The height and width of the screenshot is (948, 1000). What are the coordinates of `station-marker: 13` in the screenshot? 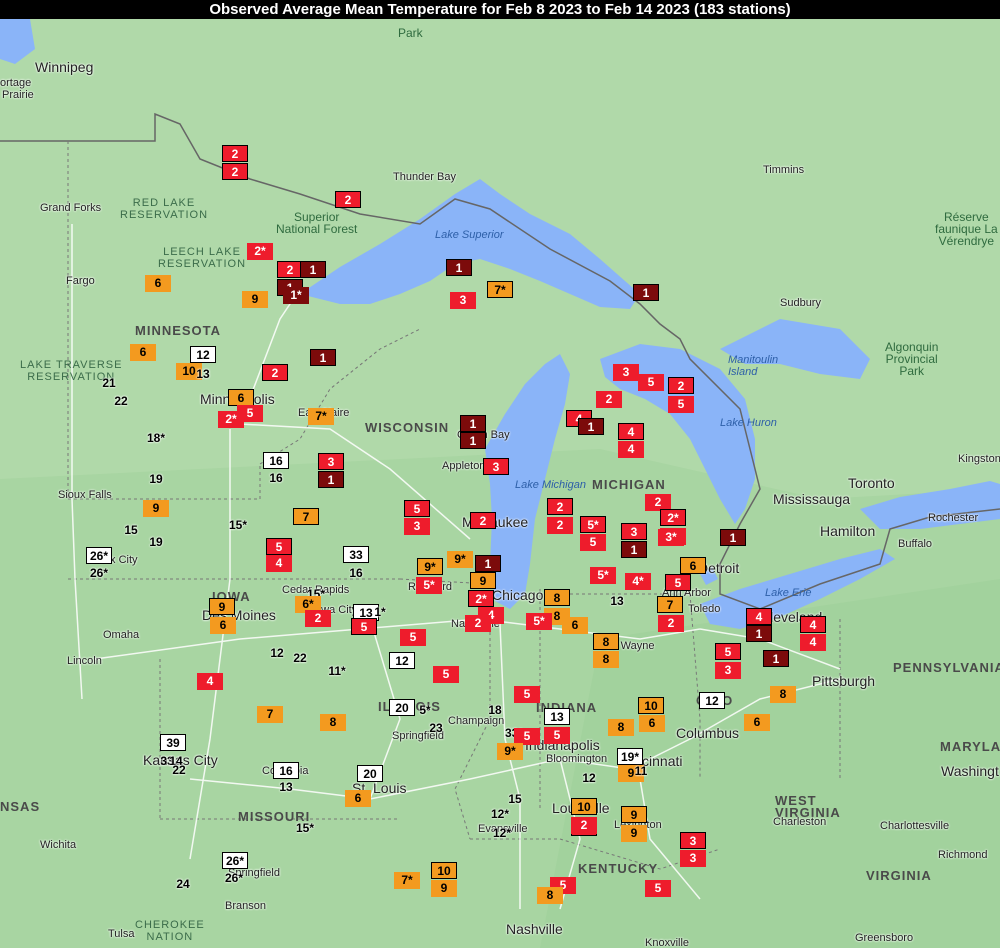 It's located at (617, 601).